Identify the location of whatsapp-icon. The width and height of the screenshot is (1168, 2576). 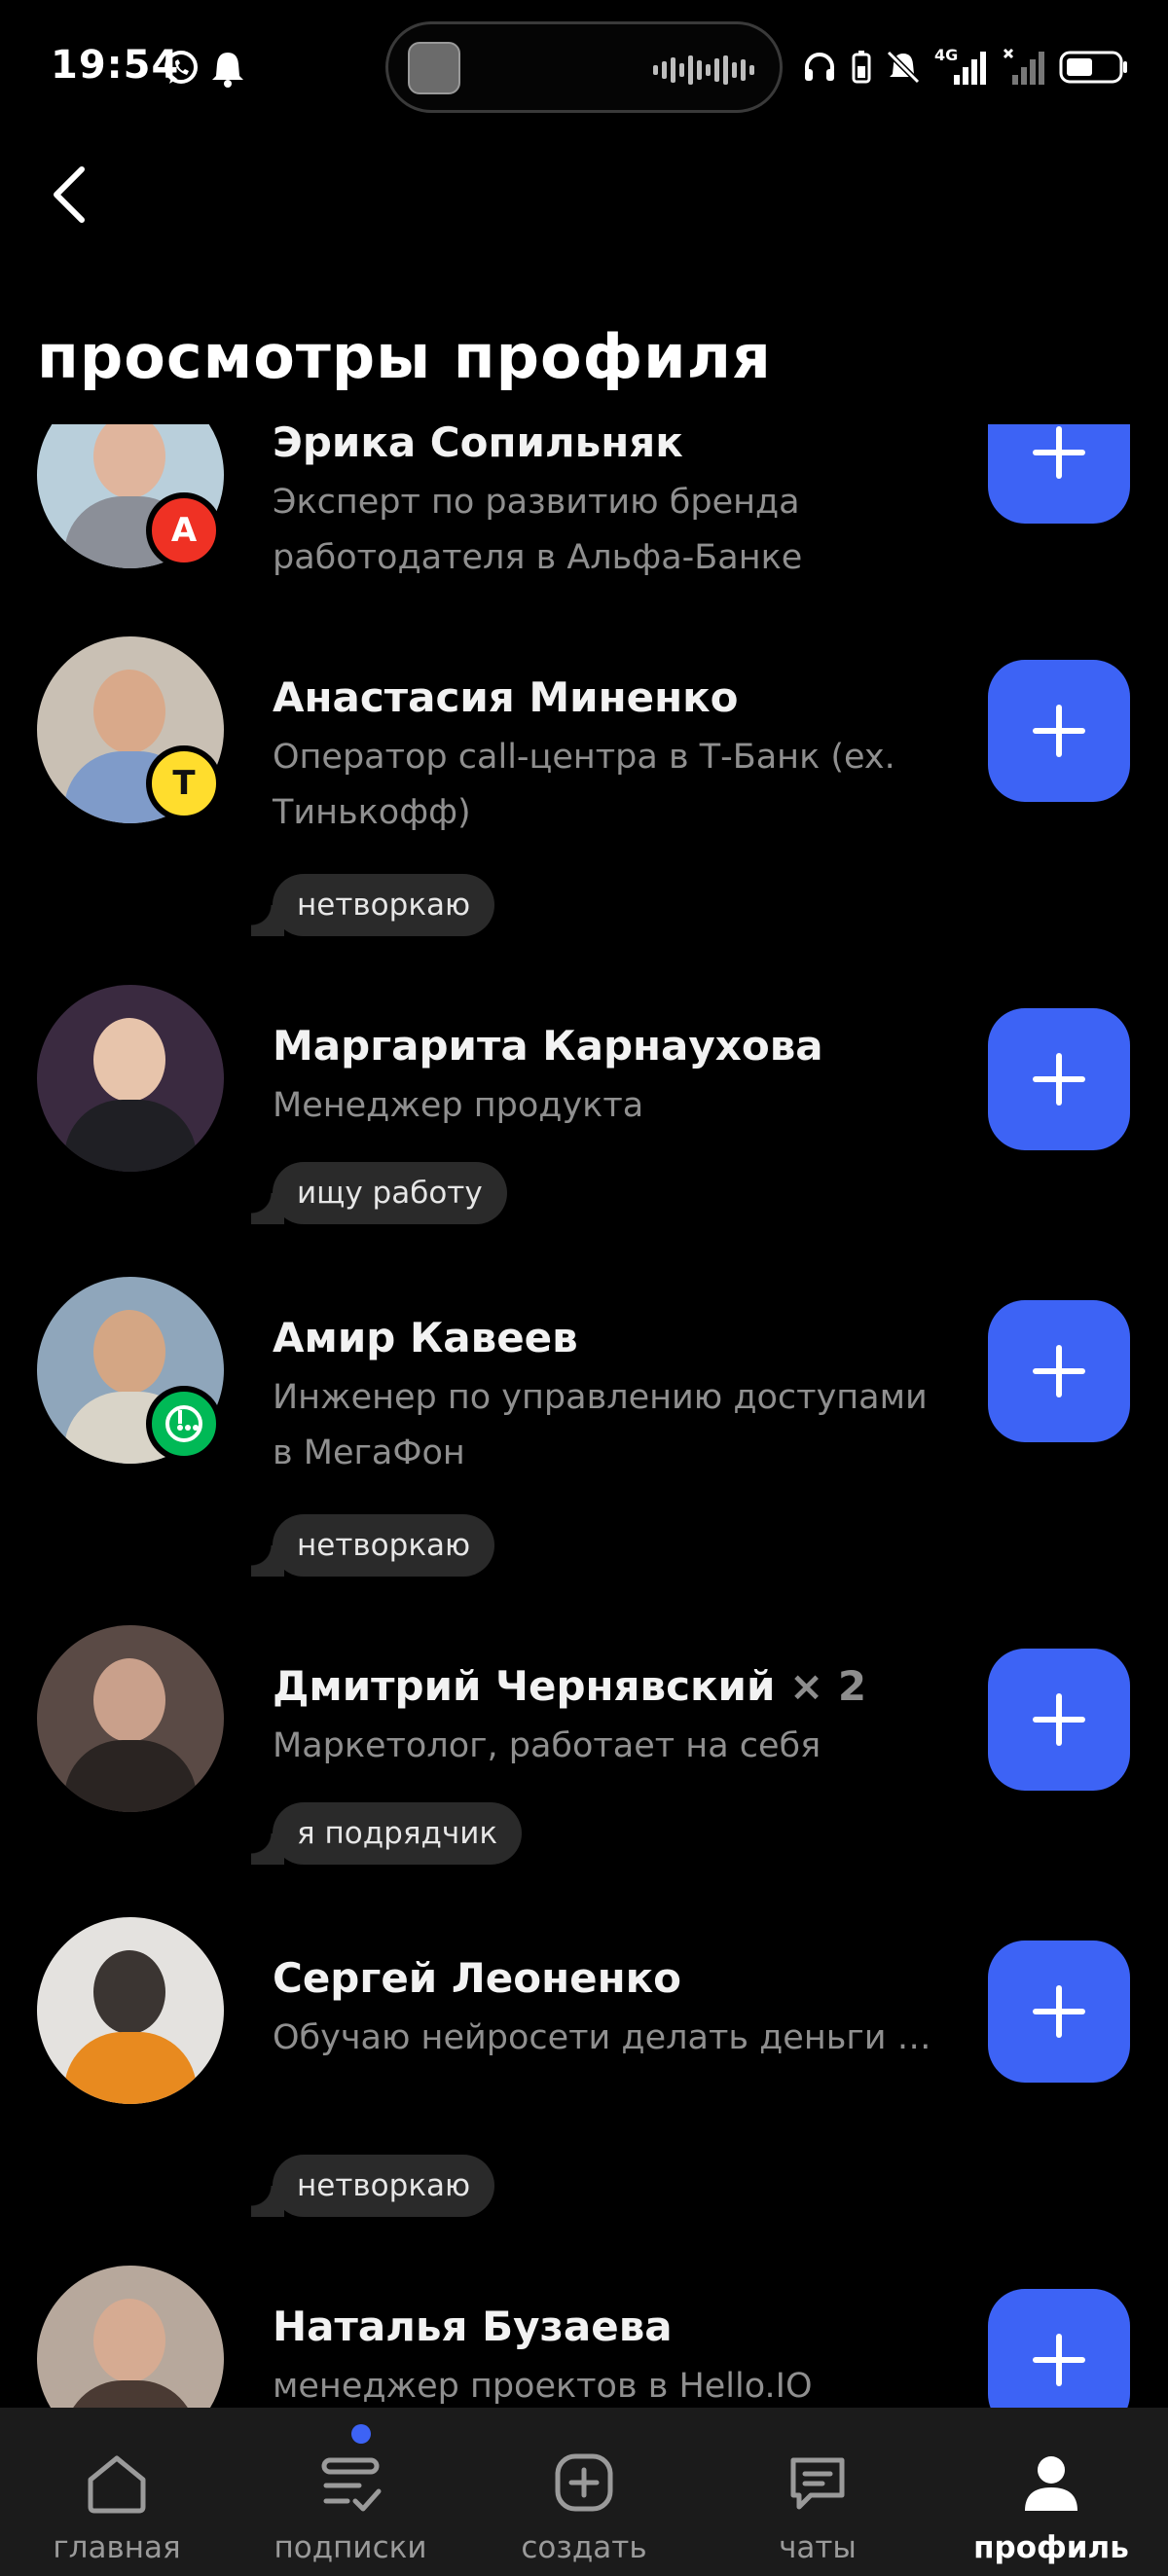
(181, 67).